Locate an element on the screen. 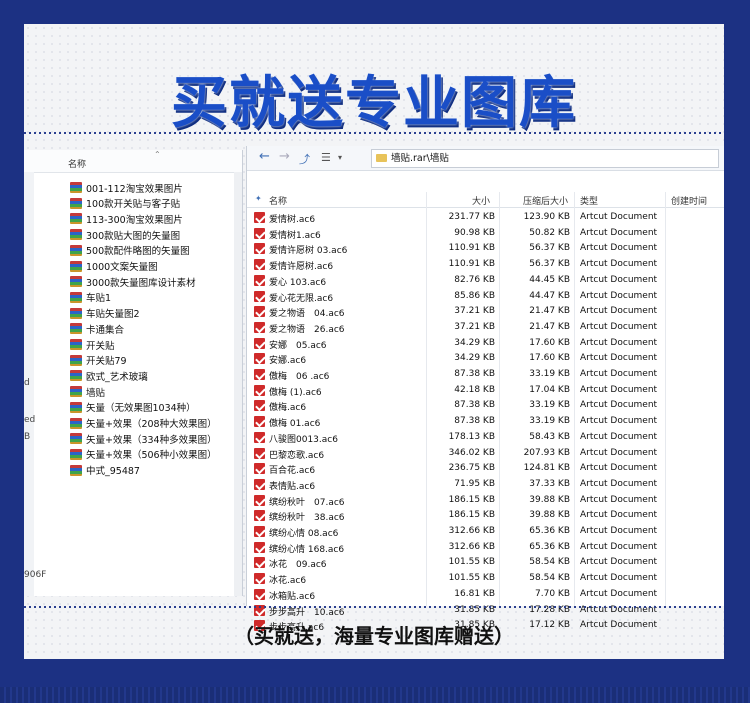 The width and height of the screenshot is (750, 703). col-packed: 压缩后大小 is located at coordinates (545, 200).